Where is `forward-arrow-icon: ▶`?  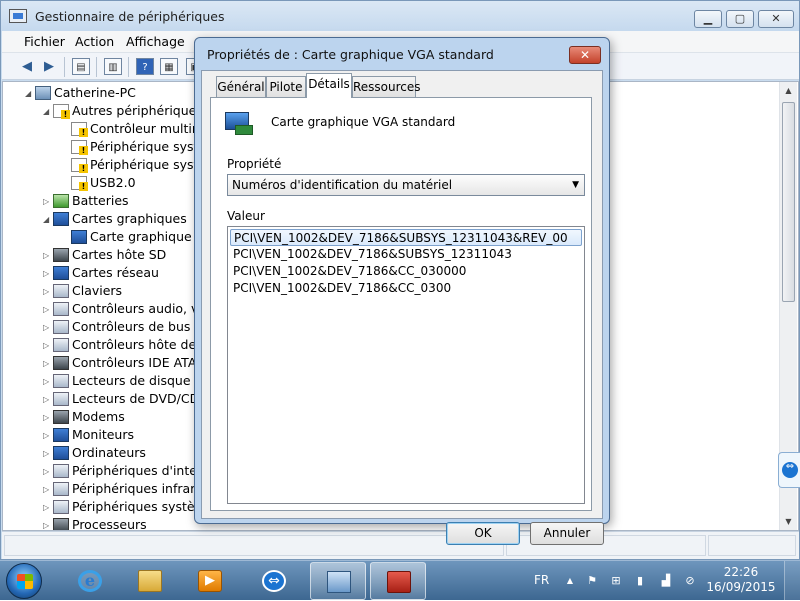 forward-arrow-icon: ▶ is located at coordinates (49, 66).